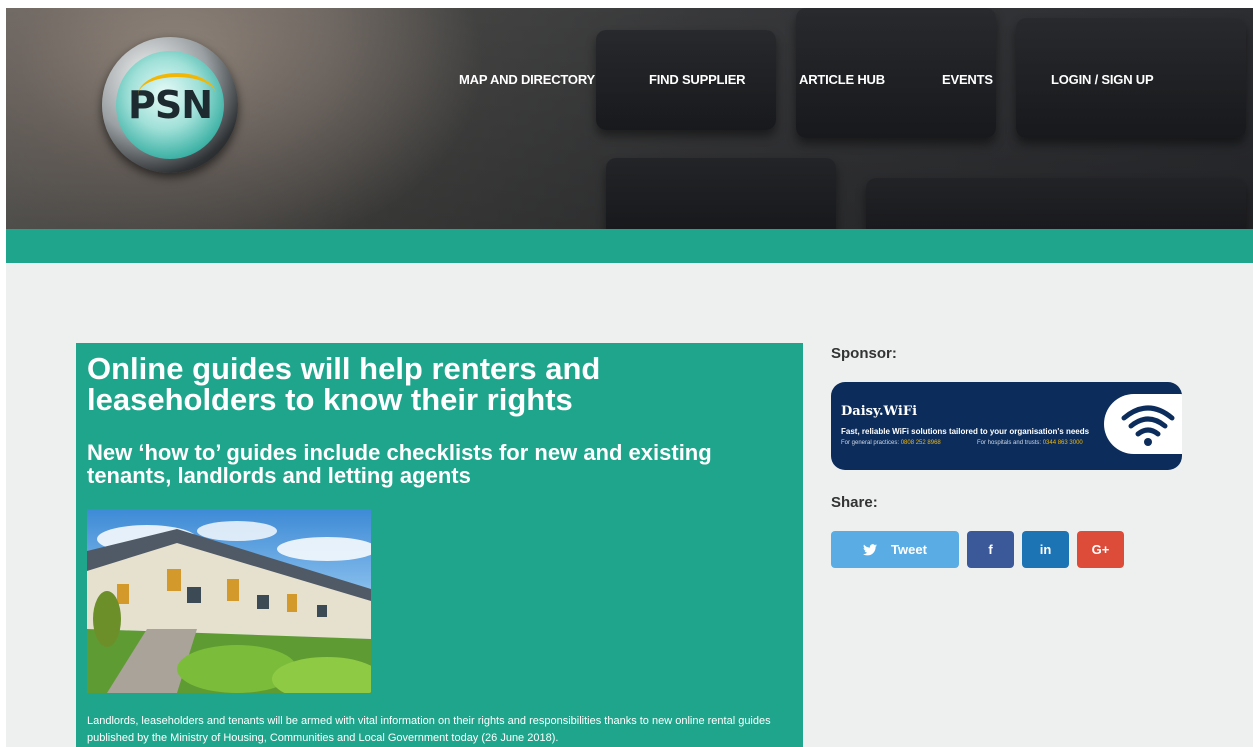  Describe the element at coordinates (229, 607) in the screenshot. I see `housing-photo` at that location.